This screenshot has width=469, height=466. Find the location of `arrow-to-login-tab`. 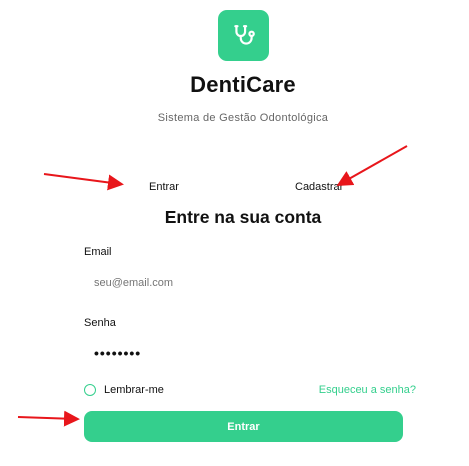

arrow-to-login-tab is located at coordinates (83, 182).